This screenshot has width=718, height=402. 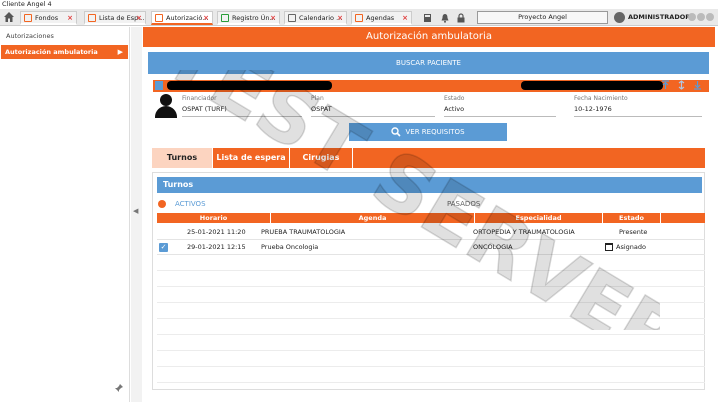 What do you see at coordinates (163, 247) in the screenshot?
I see `checkbox-checked-icon: ✓` at bounding box center [163, 247].